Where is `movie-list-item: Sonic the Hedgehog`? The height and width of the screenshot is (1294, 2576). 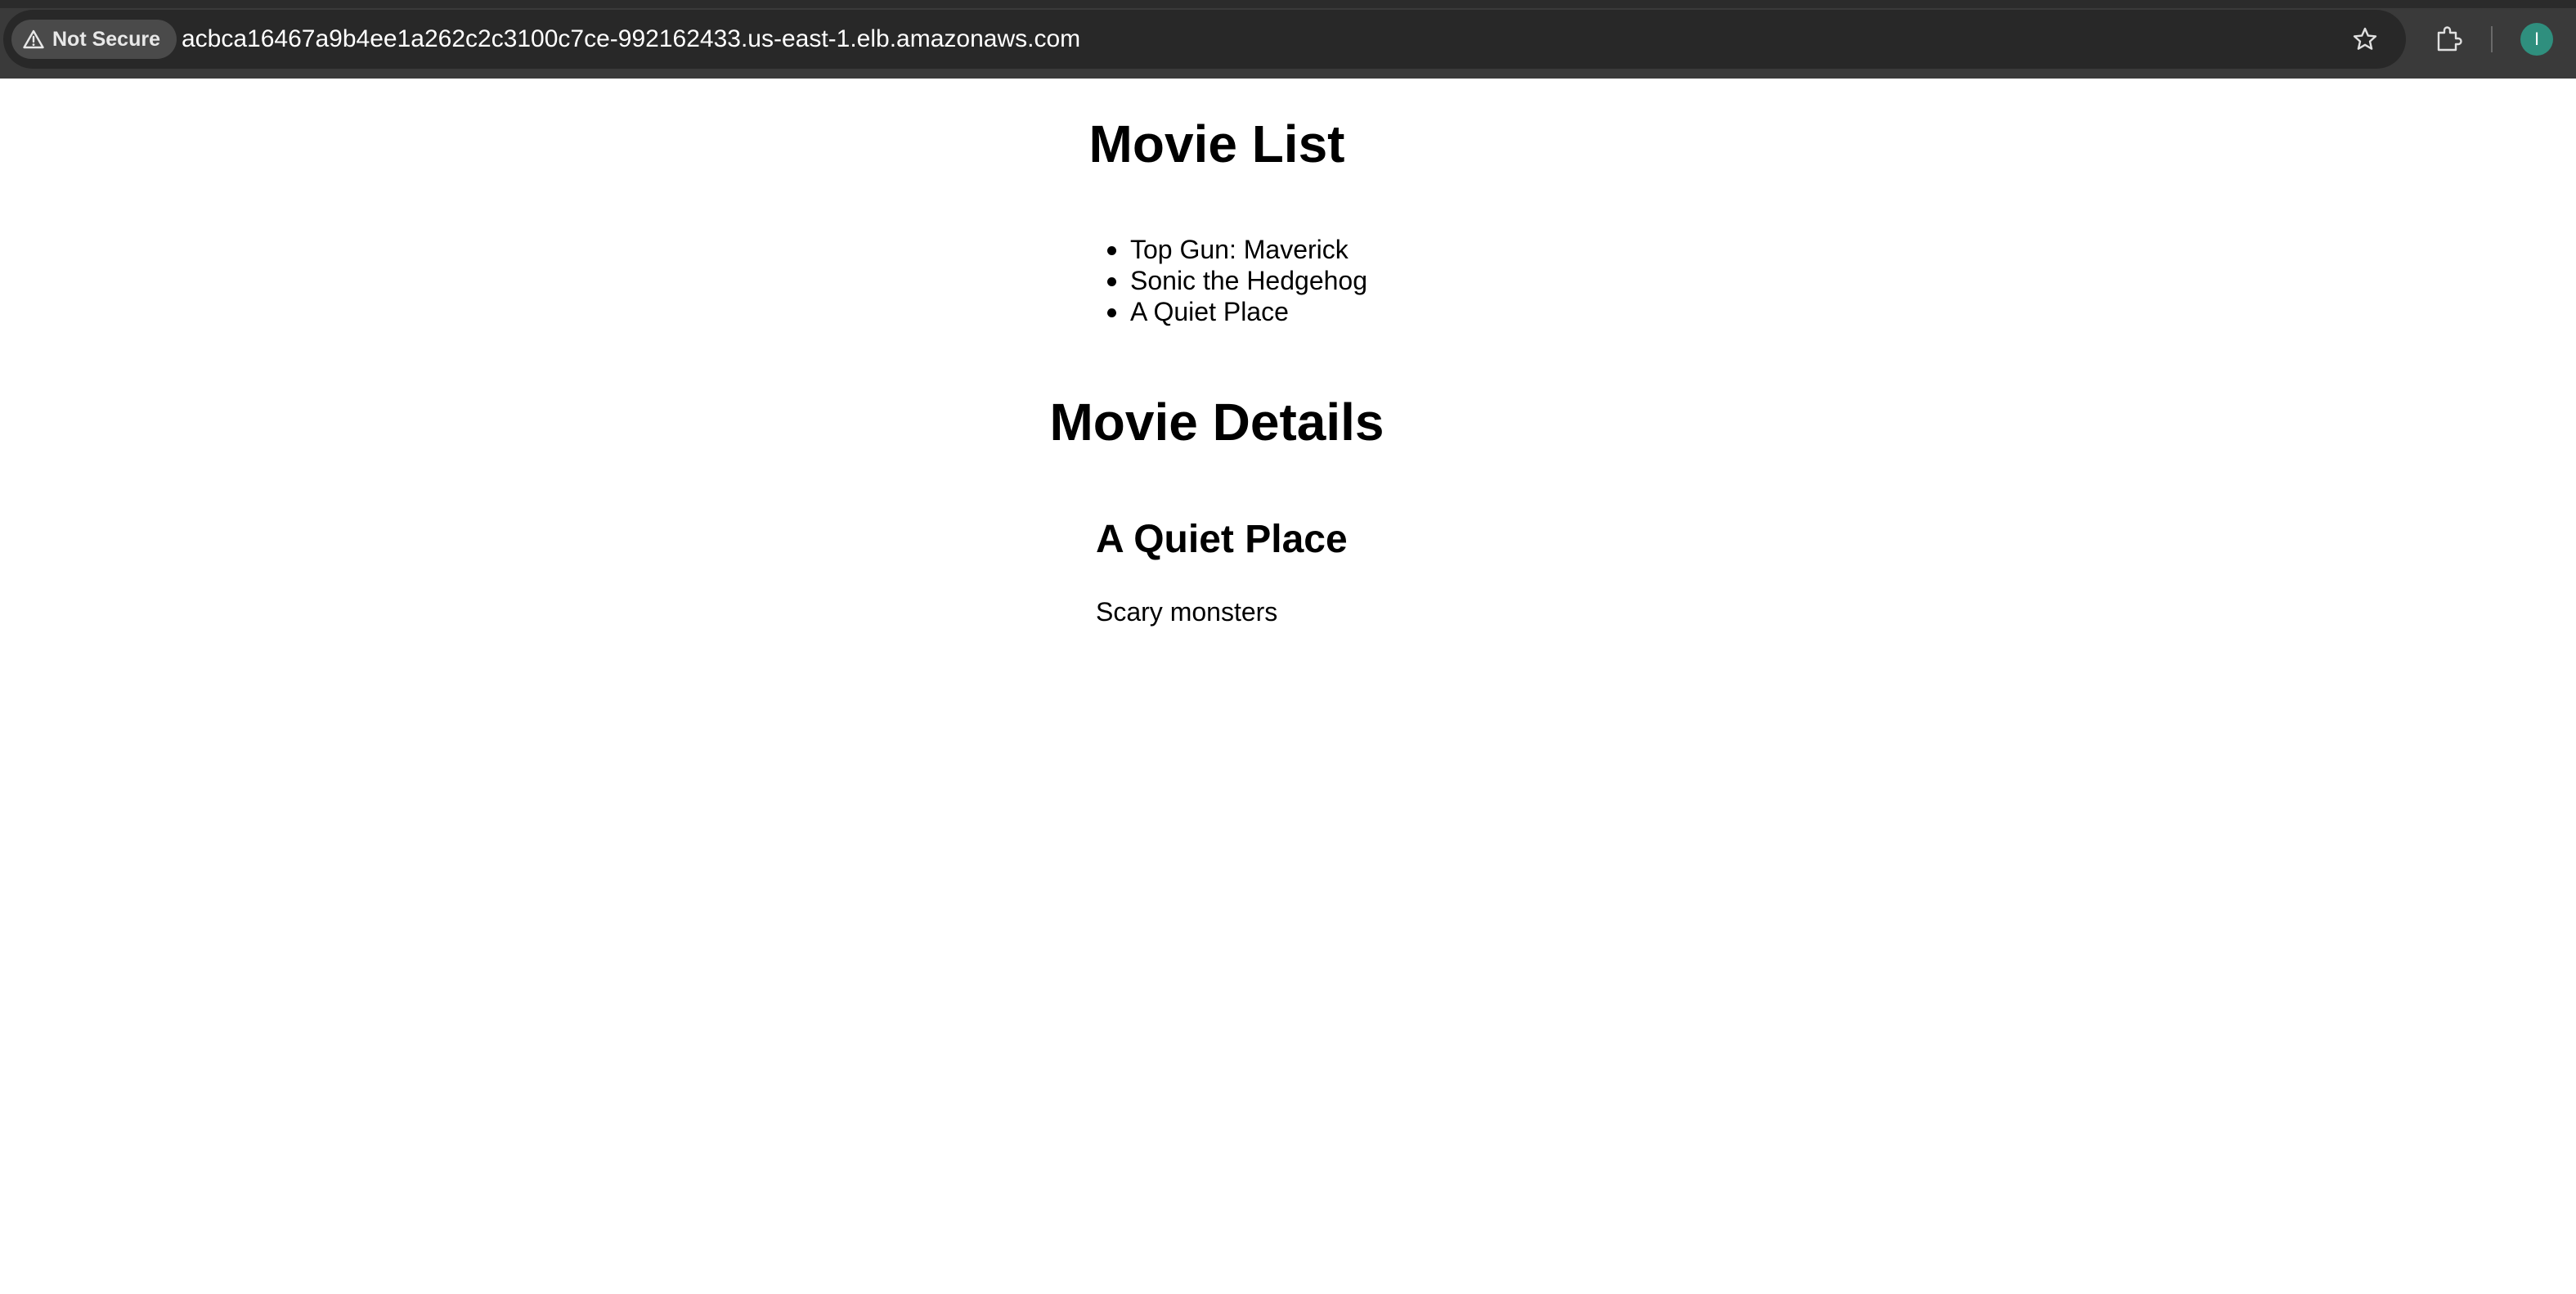
movie-list-item: Sonic the Hedgehog is located at coordinates (1237, 280).